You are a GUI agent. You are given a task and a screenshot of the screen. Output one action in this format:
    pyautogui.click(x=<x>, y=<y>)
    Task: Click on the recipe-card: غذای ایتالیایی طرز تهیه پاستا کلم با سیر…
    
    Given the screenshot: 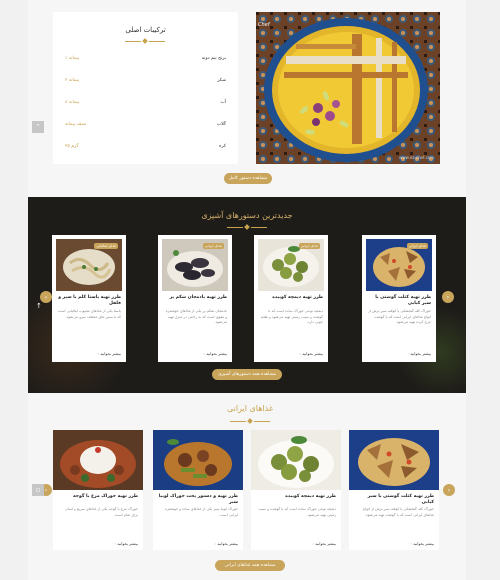 What is the action you would take?
    pyautogui.click(x=89, y=298)
    